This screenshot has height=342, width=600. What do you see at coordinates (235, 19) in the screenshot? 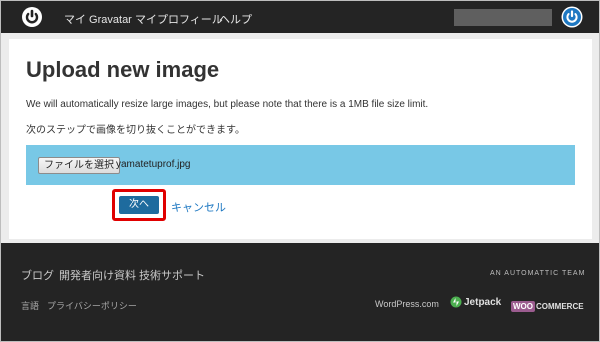
I see `nav-help: ヘルプ` at bounding box center [235, 19].